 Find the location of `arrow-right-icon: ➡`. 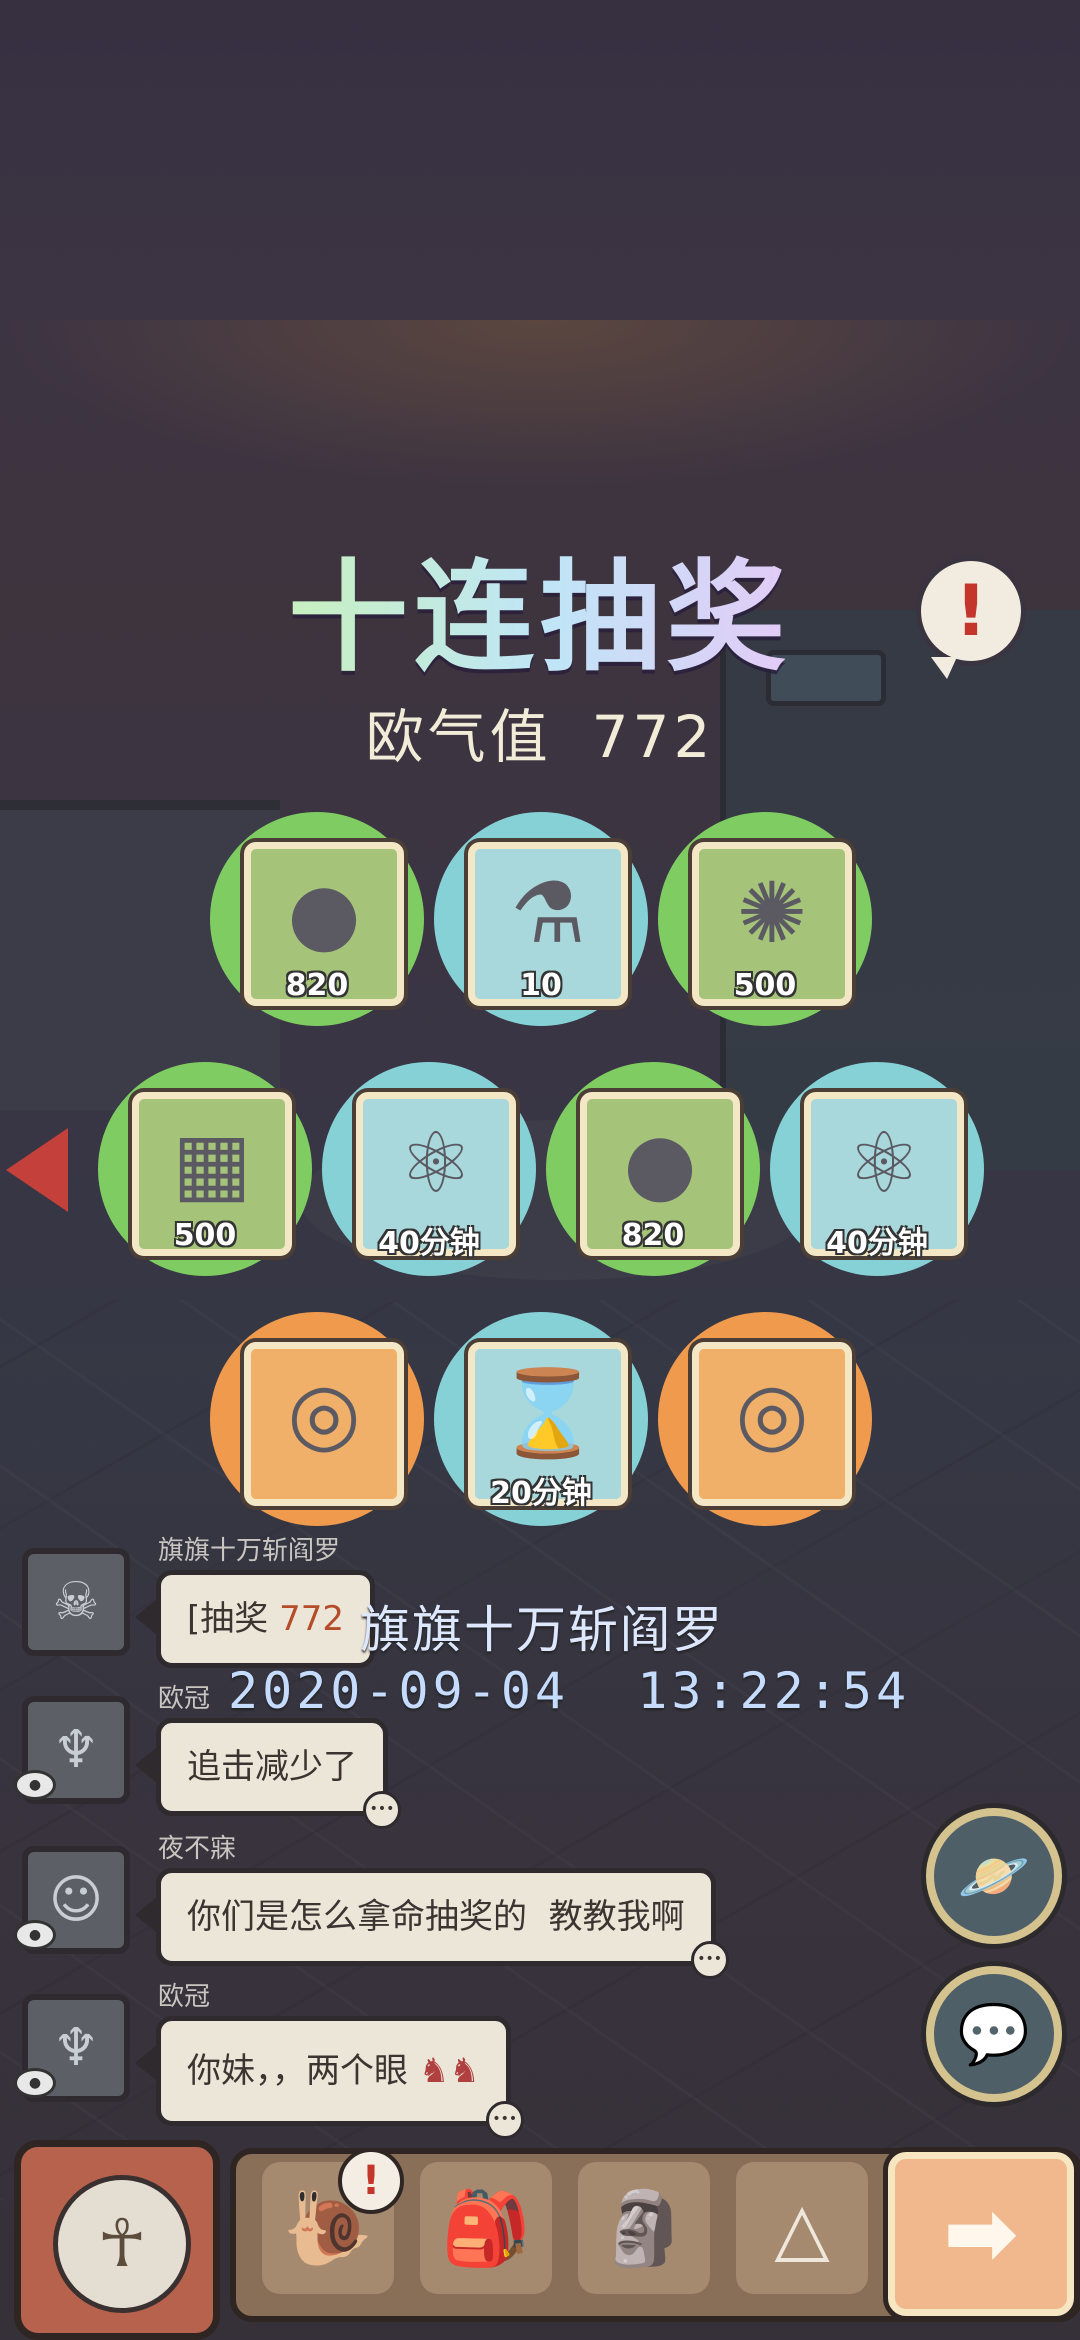

arrow-right-icon: ➡ is located at coordinates (981, 2233).